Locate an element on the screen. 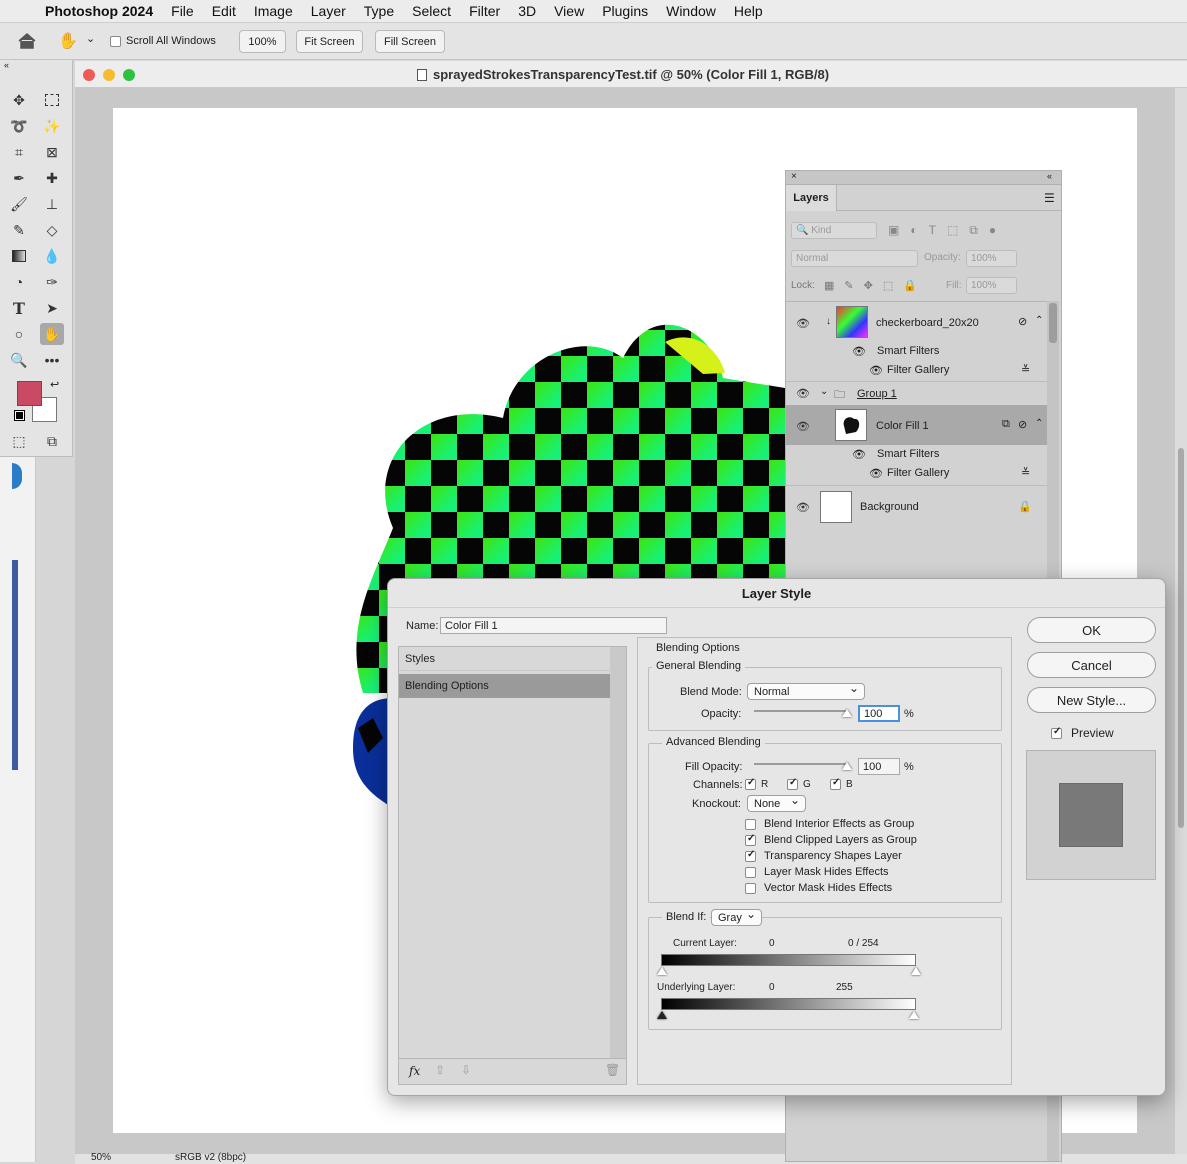 This screenshot has height=1164, width=1187. brush-tool-icon: 🖌 is located at coordinates (19, 204).